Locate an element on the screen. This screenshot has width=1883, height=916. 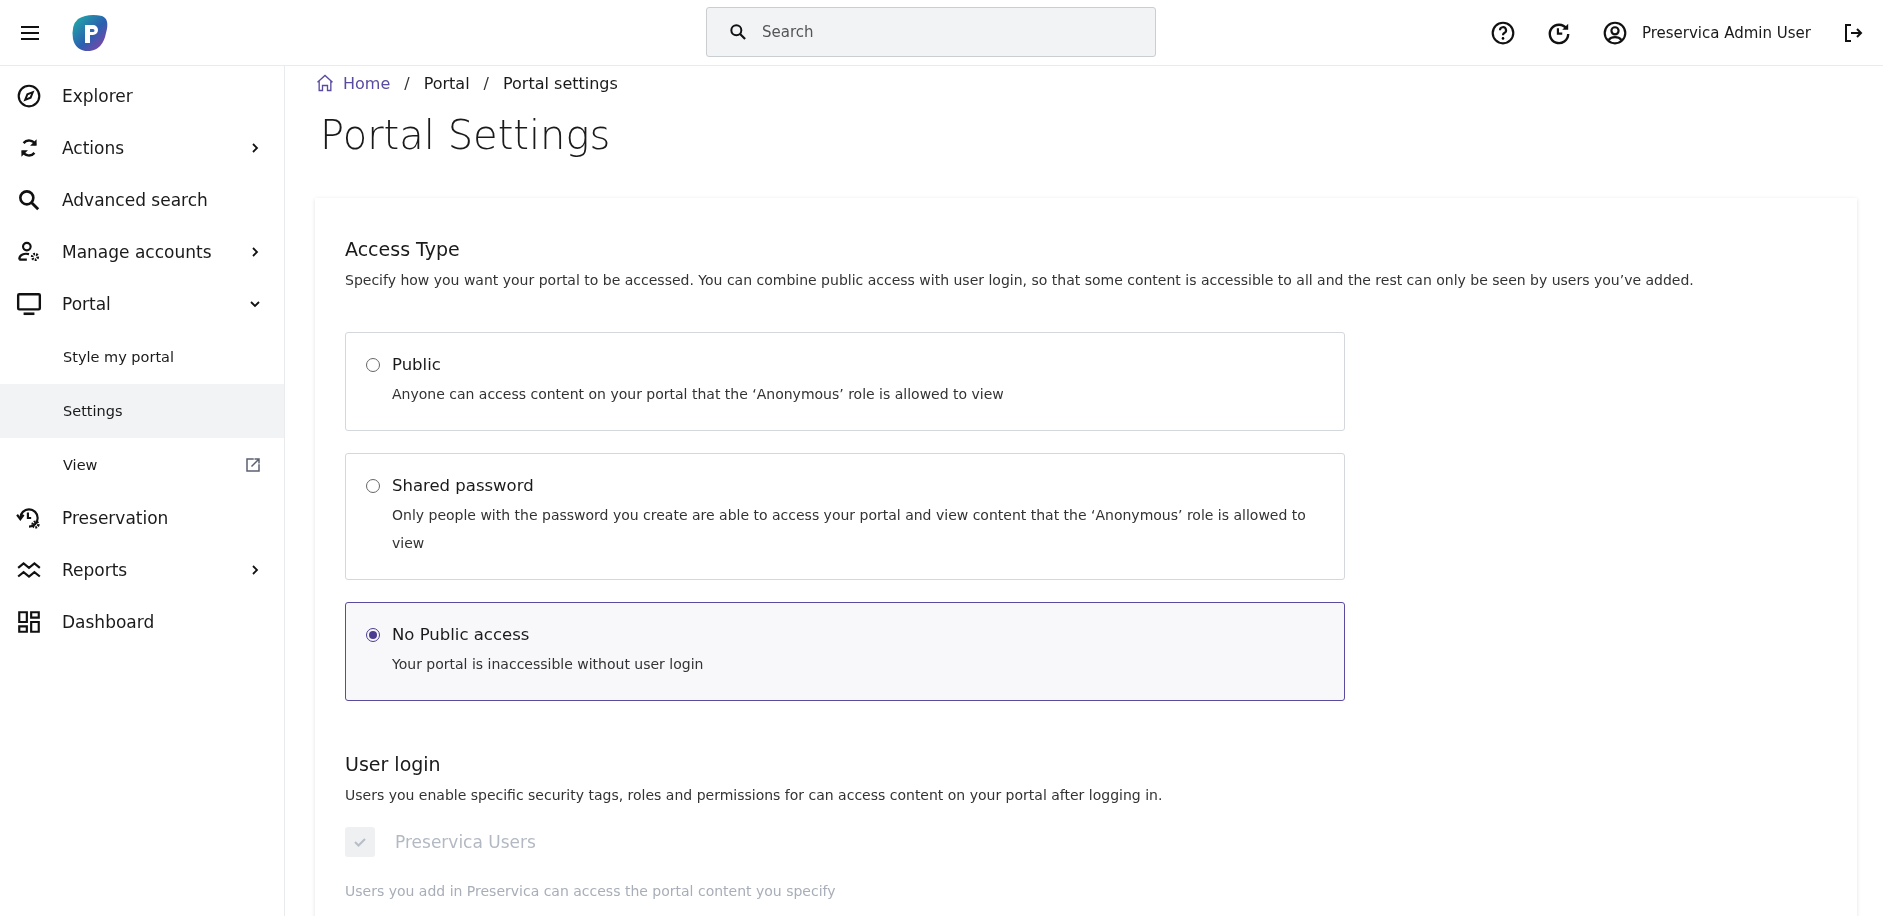
section-description: Specify how you want your portal to be accessed. You can combine public access with user login, so that some content is accessible to all and the rest can only be seen by users you’ve added. is located at coordinates (1020, 280).